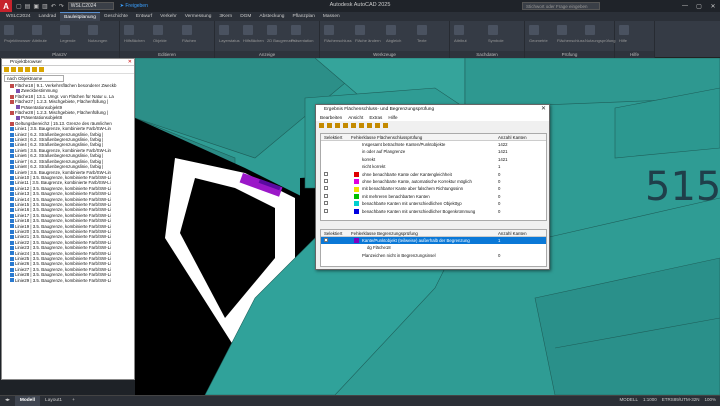 The image size is (720, 406). I want to click on save-as-icon: ▥, so click(45, 6).